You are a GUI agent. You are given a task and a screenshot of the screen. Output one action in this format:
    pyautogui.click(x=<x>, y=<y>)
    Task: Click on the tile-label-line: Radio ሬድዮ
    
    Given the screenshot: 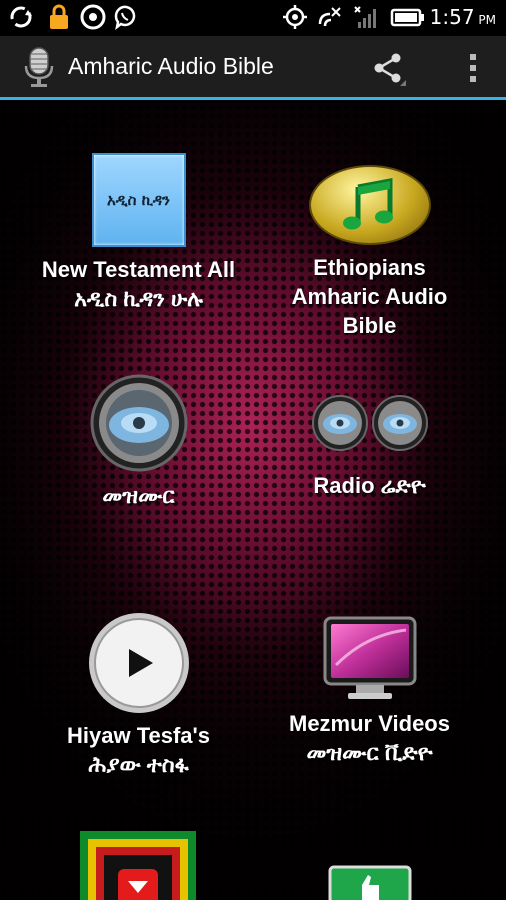 What is the action you would take?
    pyautogui.click(x=369, y=485)
    